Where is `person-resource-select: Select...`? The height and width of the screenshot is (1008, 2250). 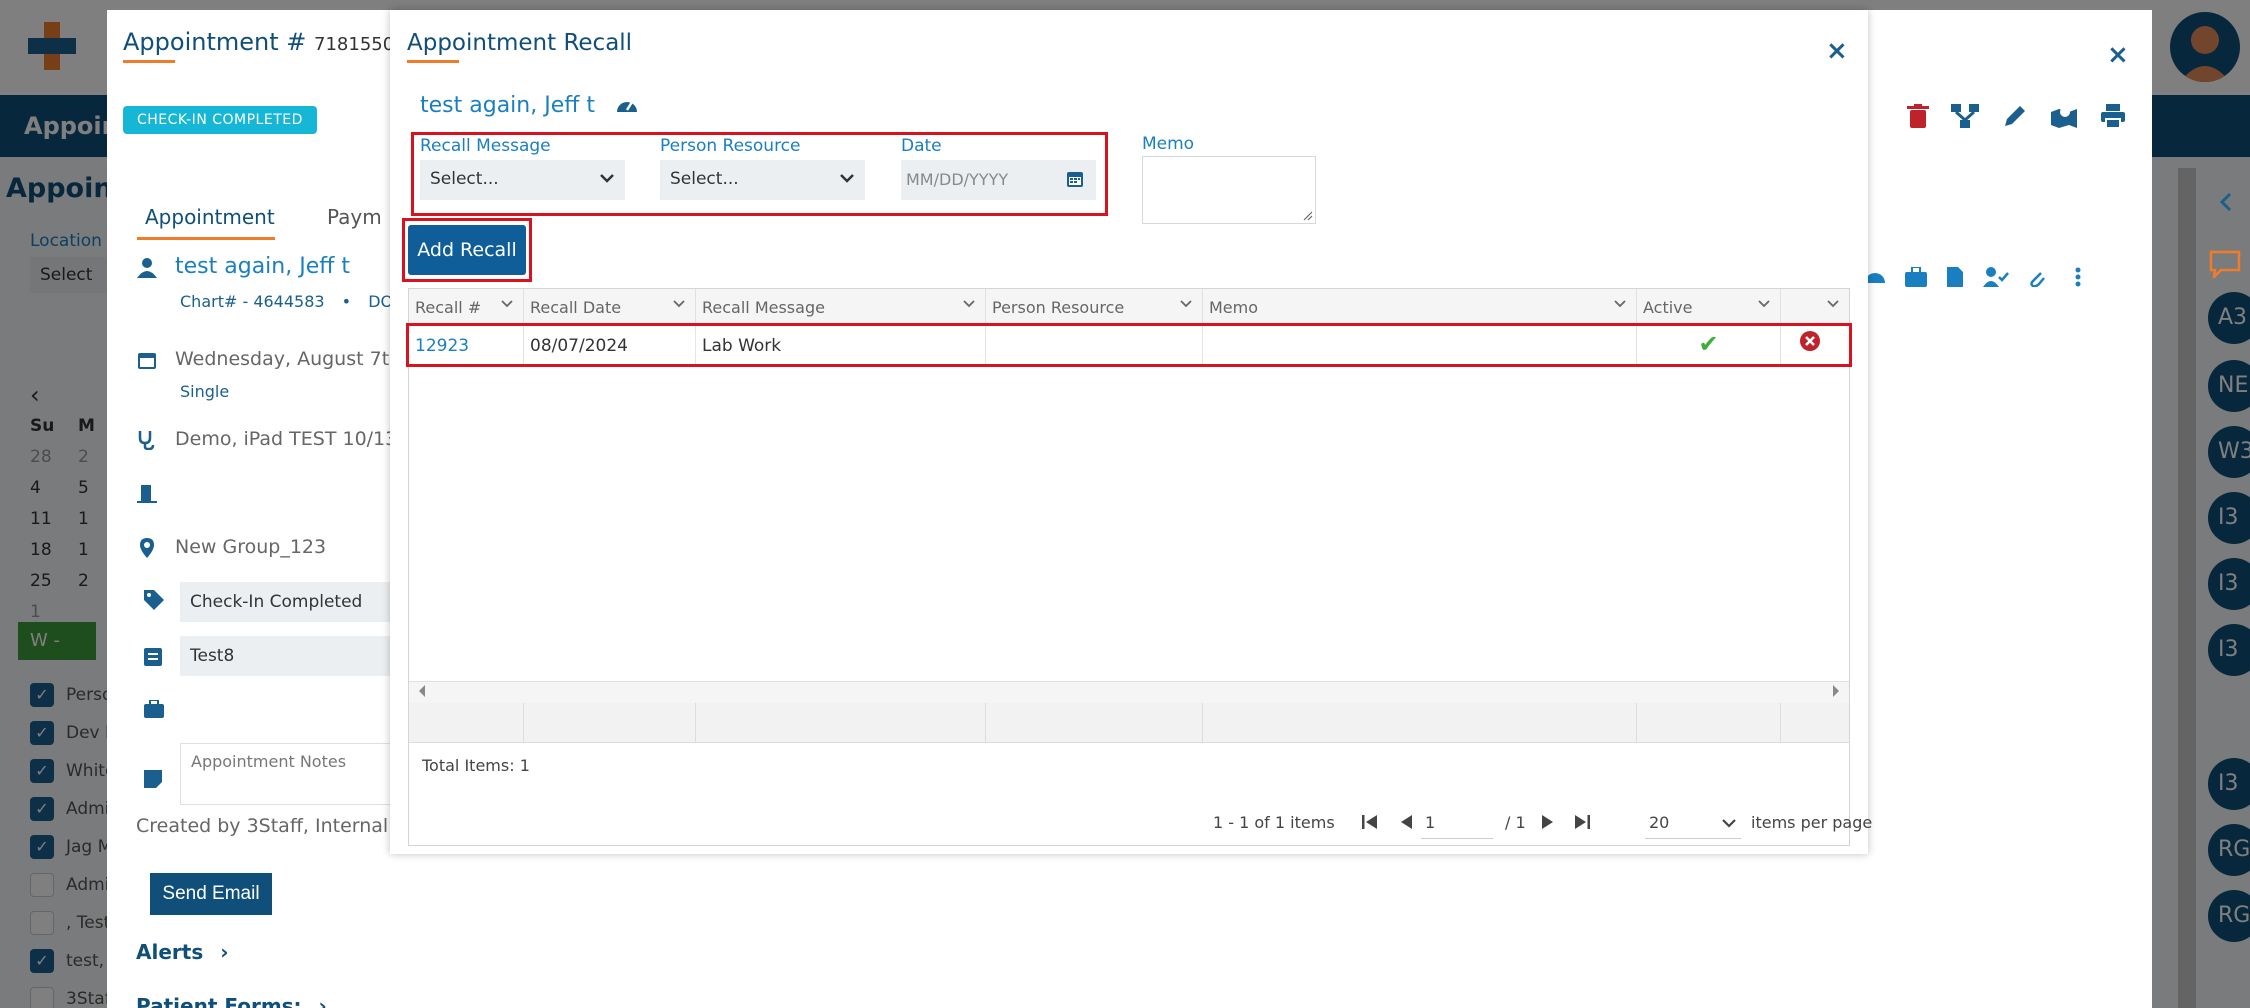
person-resource-select: Select... is located at coordinates (762, 180).